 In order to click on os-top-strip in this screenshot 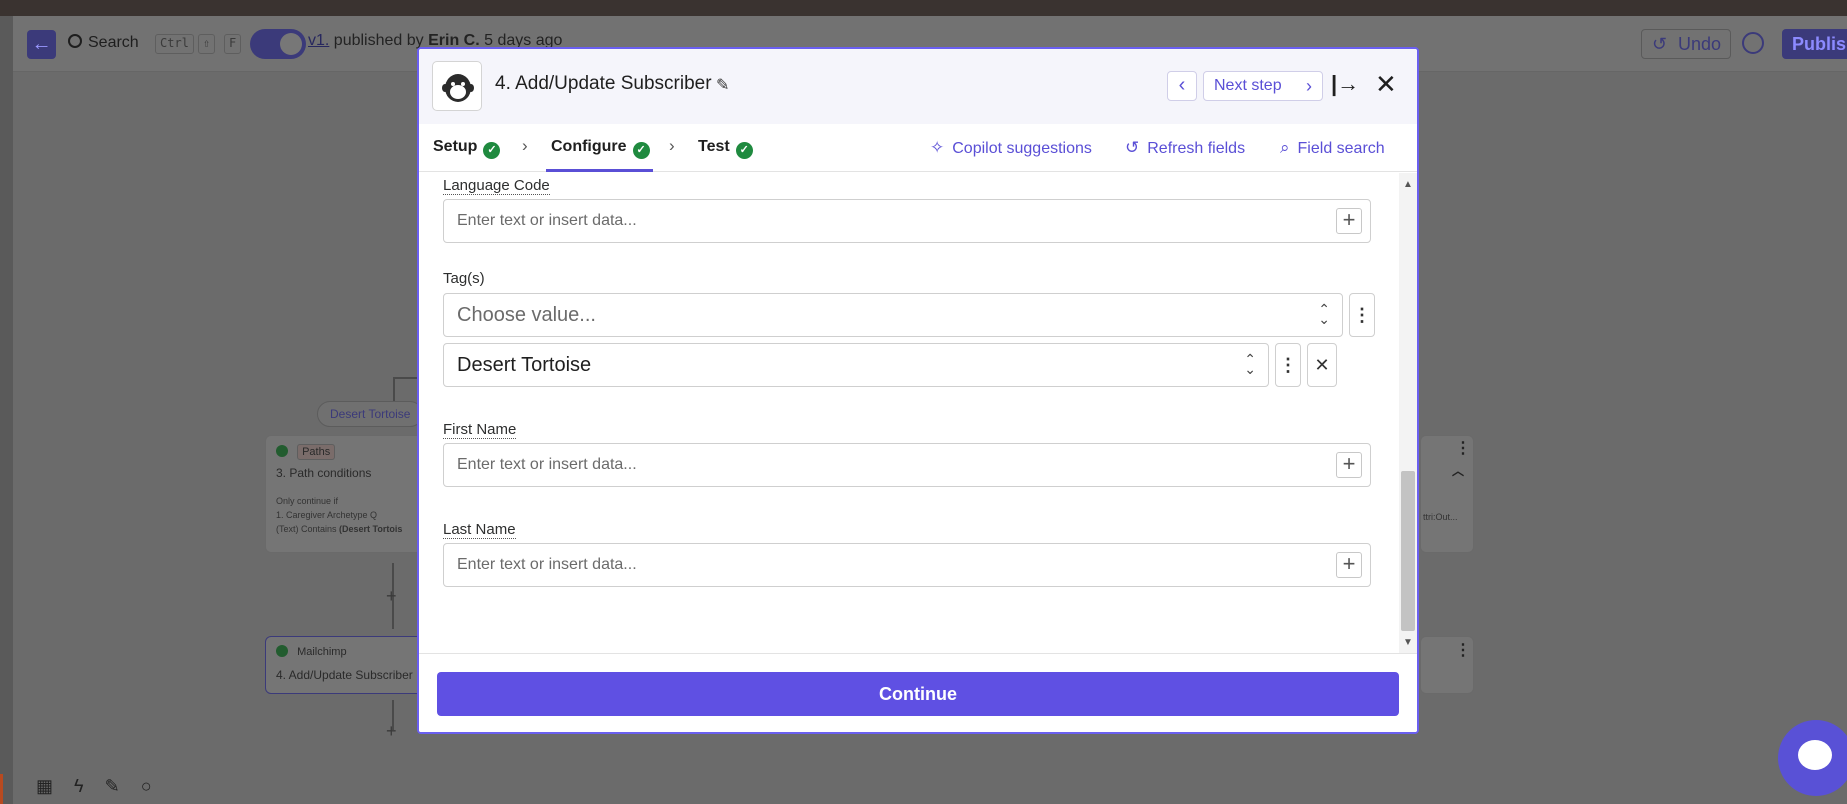, I will do `click(923, 8)`.